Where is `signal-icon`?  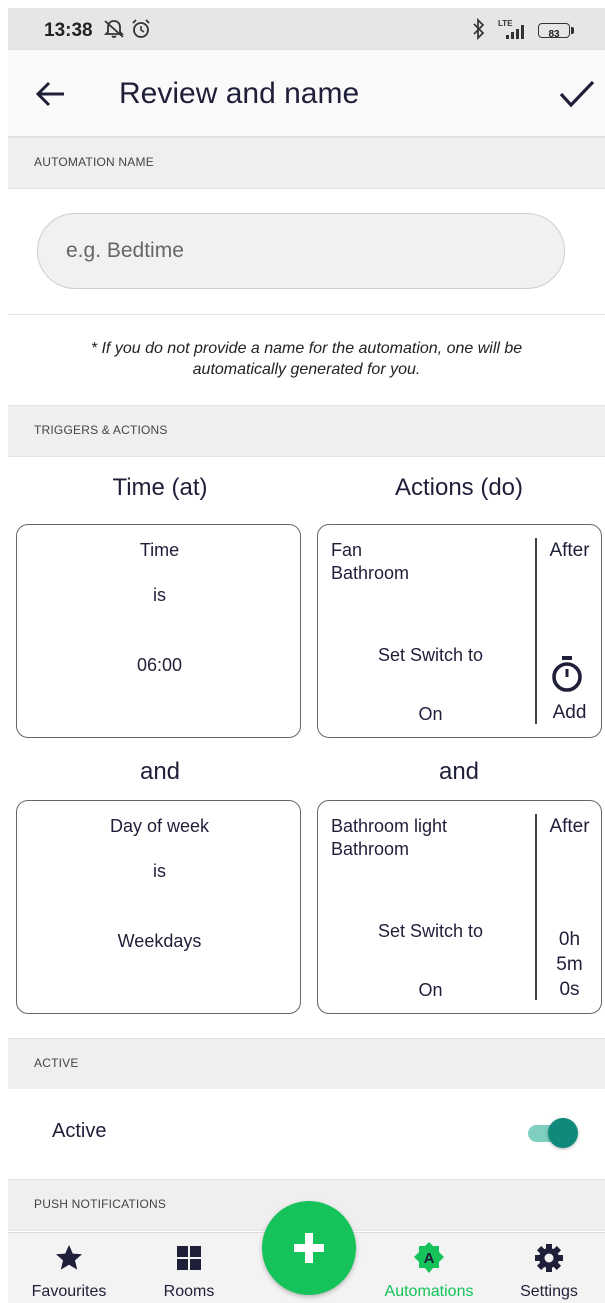 signal-icon is located at coordinates (515, 32).